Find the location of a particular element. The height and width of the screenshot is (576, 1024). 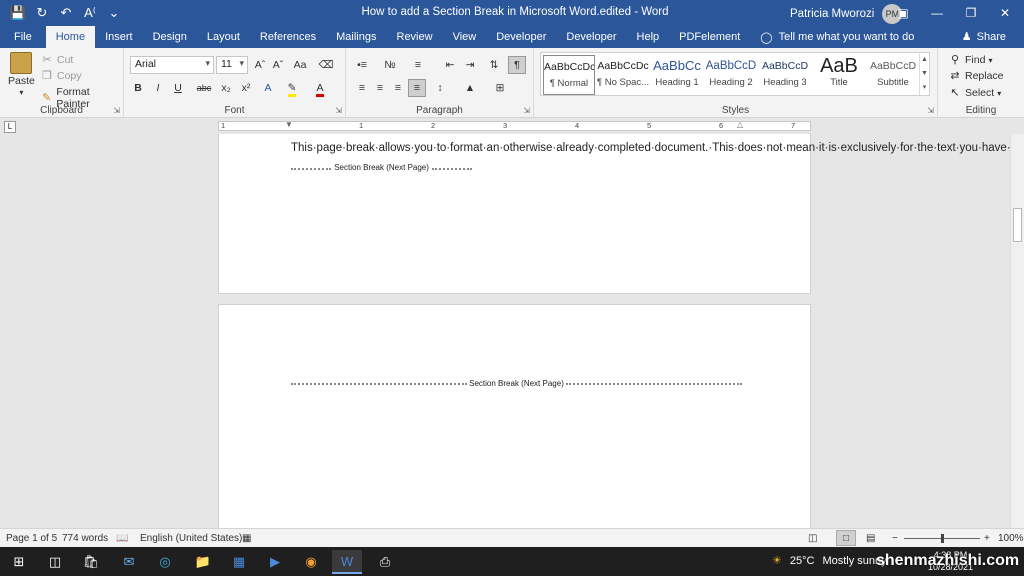

mail-icon: ✉ is located at coordinates (129, 562).